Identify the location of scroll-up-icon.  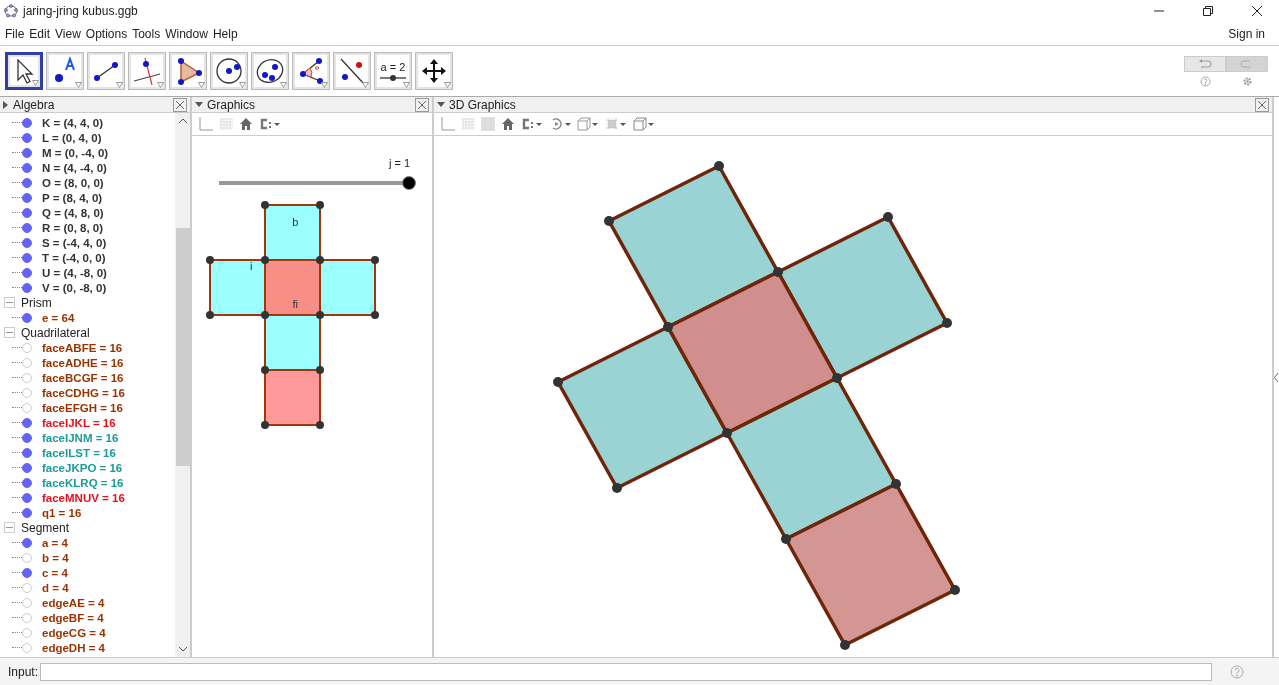
(182, 120).